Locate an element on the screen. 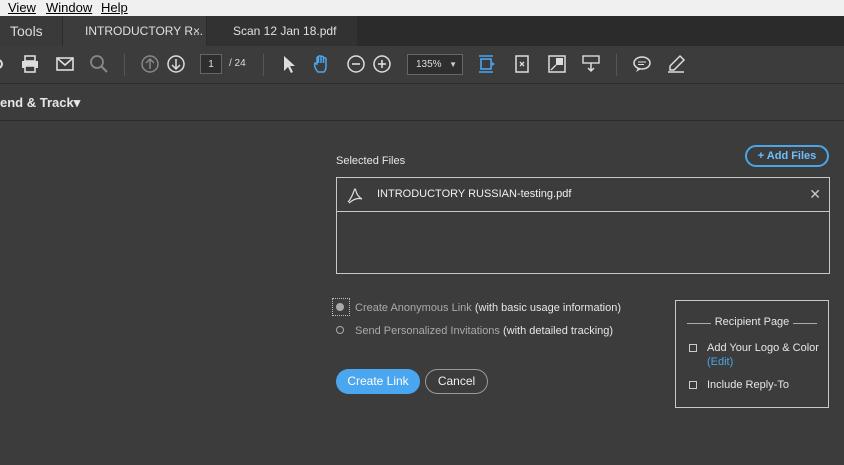 The width and height of the screenshot is (844, 465). toolbar: 1 / 24 135% ▼ is located at coordinates (422, 65).